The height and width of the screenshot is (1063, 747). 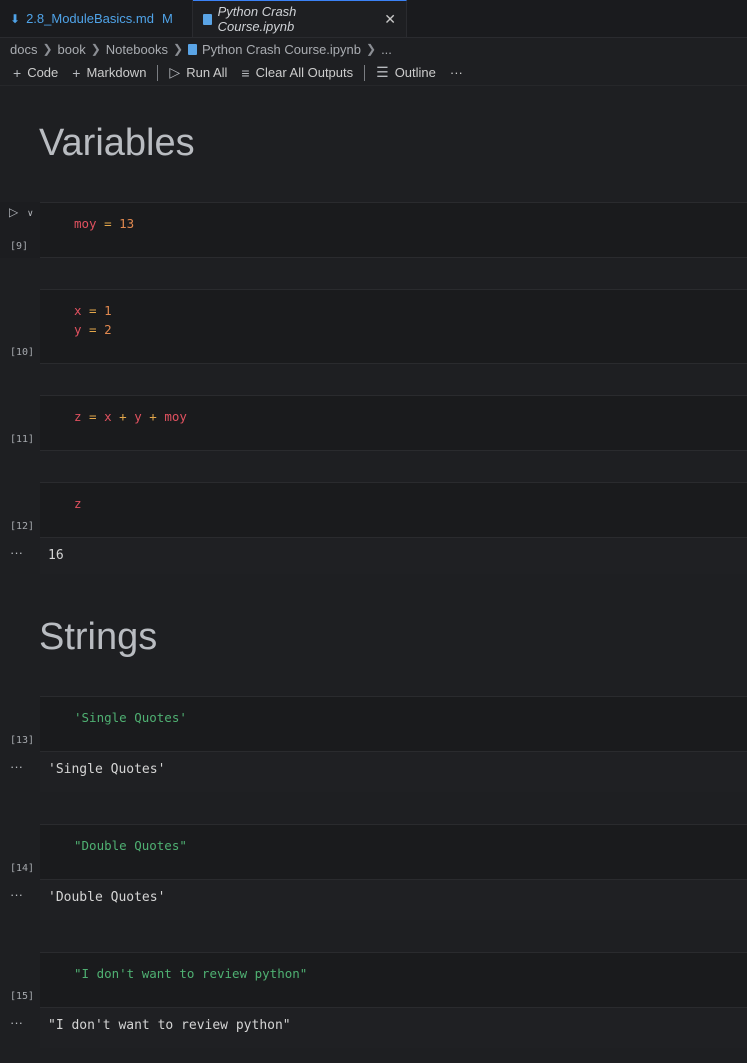 I want to click on download-icon: ⬇, so click(x=15, y=18).